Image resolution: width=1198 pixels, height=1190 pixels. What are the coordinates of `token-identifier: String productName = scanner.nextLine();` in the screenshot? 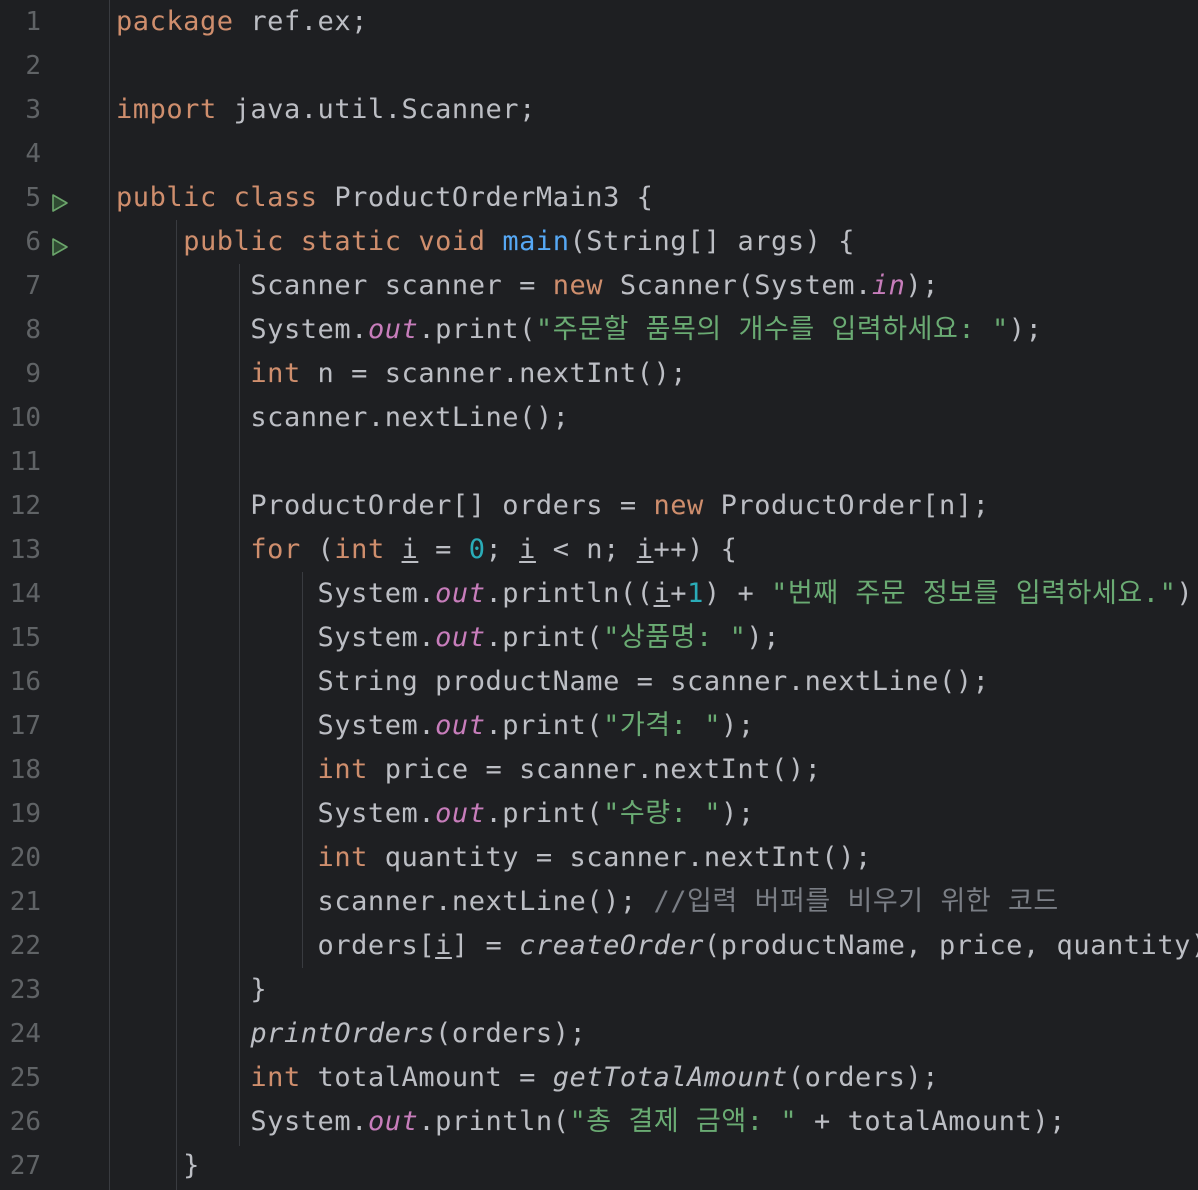 It's located at (553, 681).